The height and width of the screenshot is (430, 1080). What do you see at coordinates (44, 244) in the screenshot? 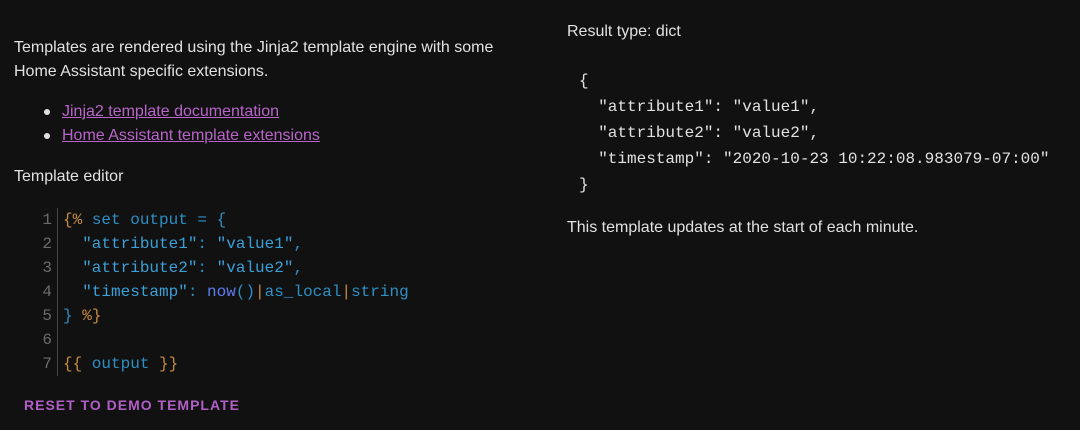
I see `line-number: 2` at bounding box center [44, 244].